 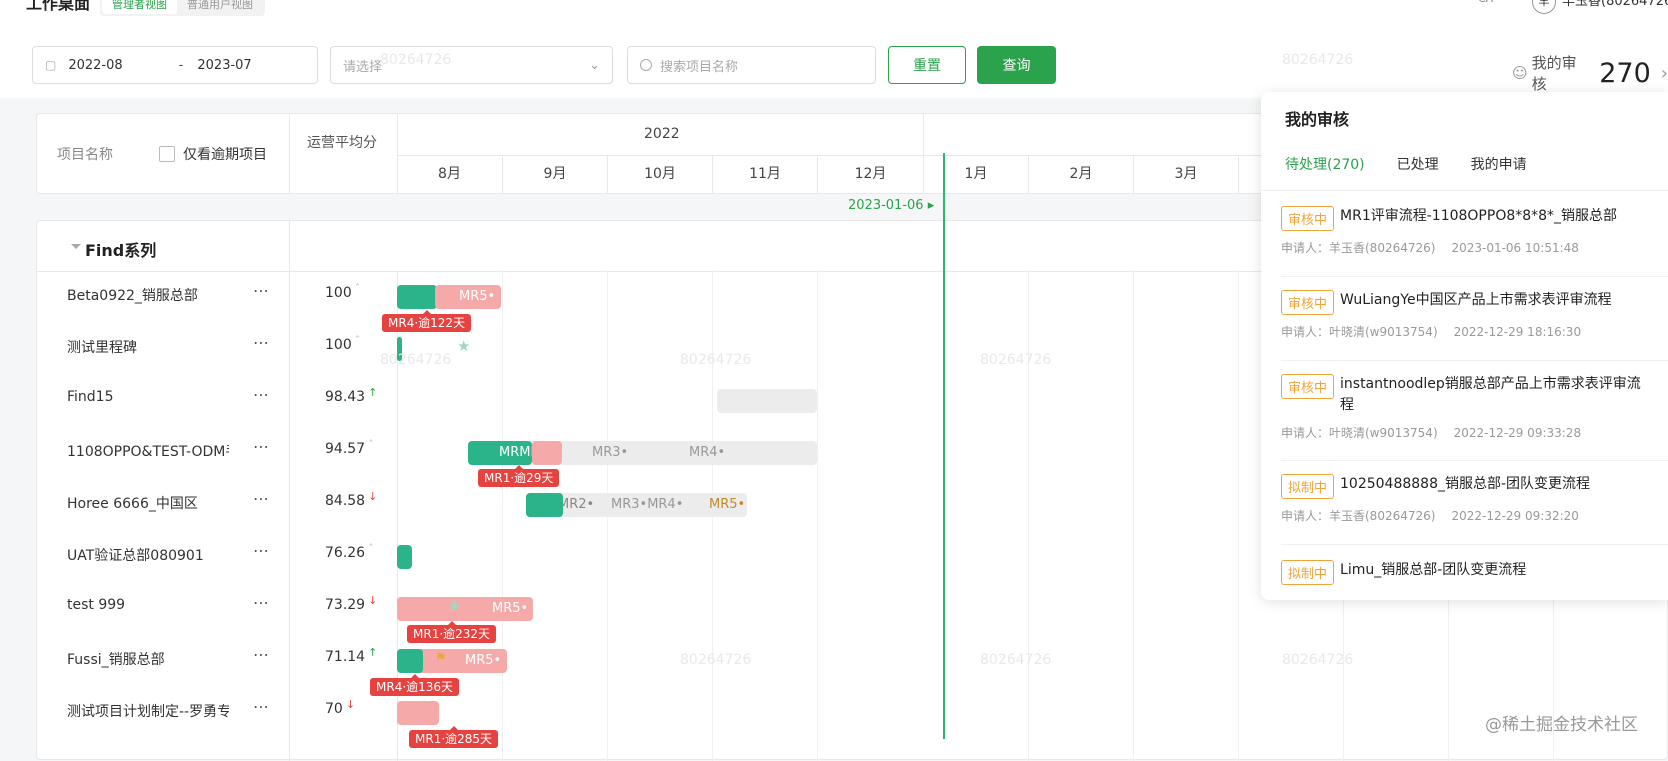 I want to click on audit-item: 拟制中 Limu_销服总部-团队变更流程, so click(x=1474, y=577).